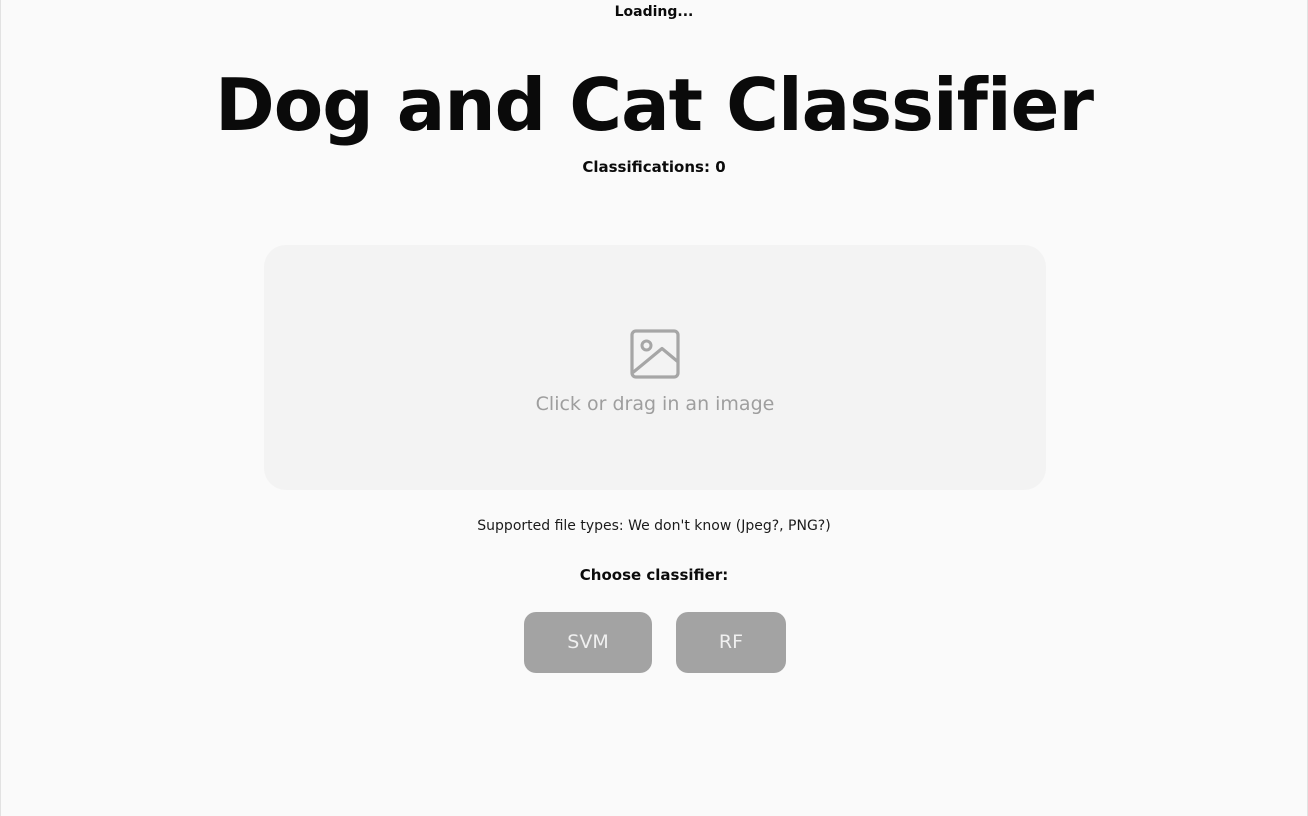 The height and width of the screenshot is (816, 1308). What do you see at coordinates (654, 105) in the screenshot?
I see `page-title: Dog and Cat Classifier` at bounding box center [654, 105].